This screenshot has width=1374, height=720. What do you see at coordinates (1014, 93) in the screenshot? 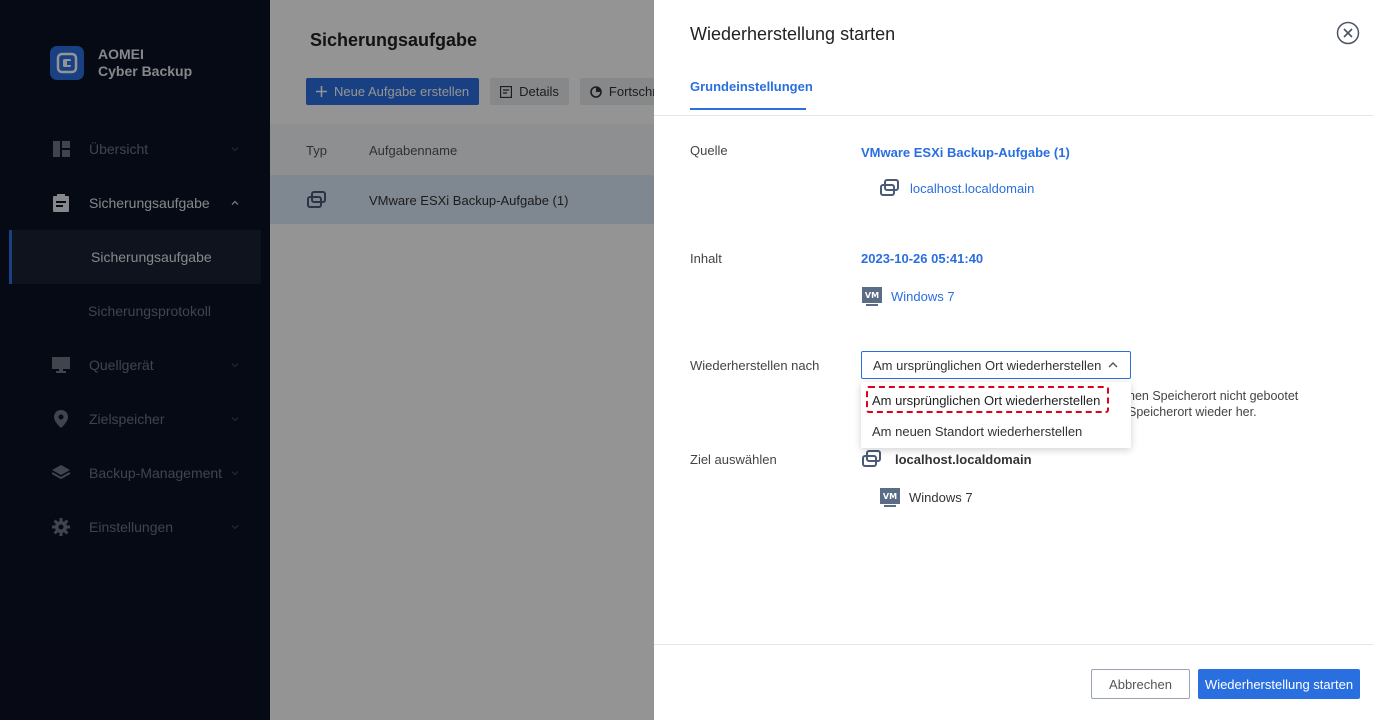
I see `tab-bar: Grundeinstellungen` at bounding box center [1014, 93].